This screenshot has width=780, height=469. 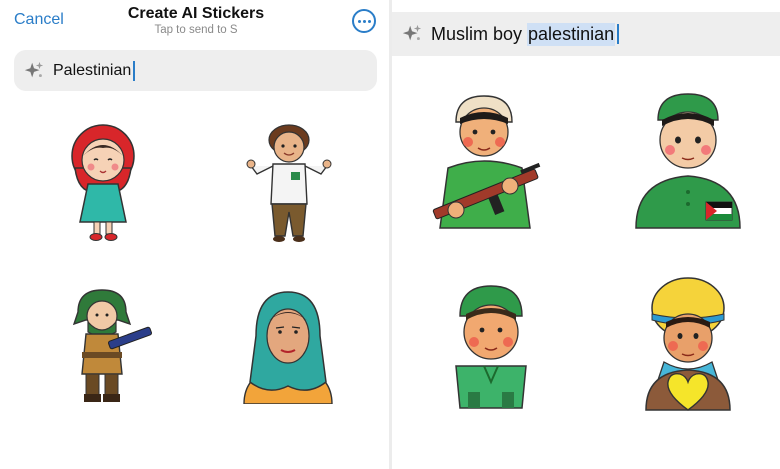 I want to click on prompt-field: Palestinian, so click(x=195, y=70).